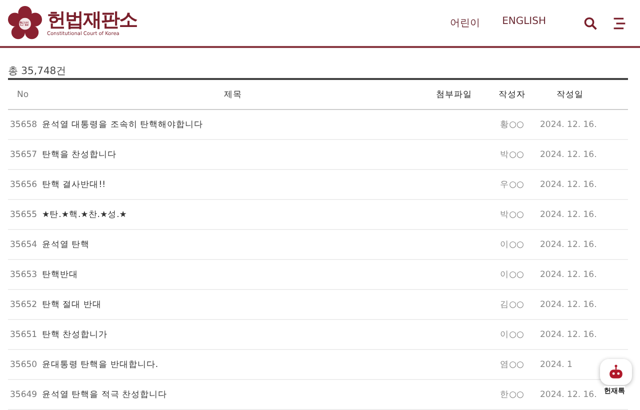 The image size is (640, 410). Describe the element at coordinates (23, 155) in the screenshot. I see `post-number: 35657` at that location.